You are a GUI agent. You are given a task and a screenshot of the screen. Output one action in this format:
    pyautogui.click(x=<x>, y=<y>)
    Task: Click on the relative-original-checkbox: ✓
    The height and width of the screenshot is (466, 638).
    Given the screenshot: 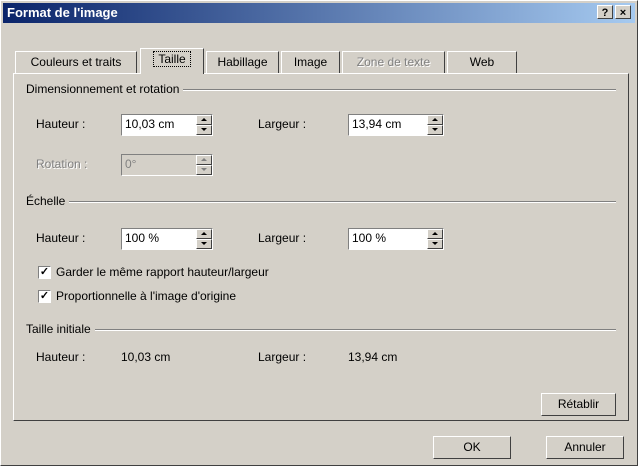 What is the action you would take?
    pyautogui.click(x=44, y=296)
    